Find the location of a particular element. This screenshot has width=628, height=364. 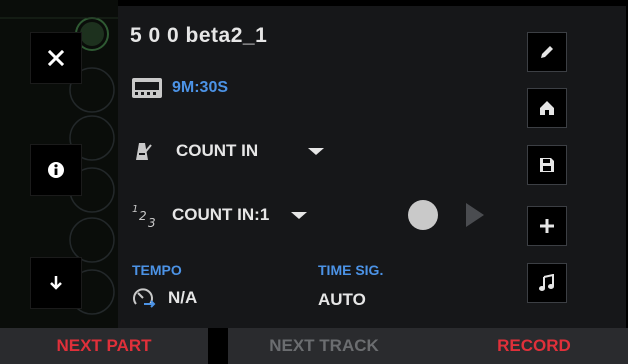

edit-button is located at coordinates (547, 52).